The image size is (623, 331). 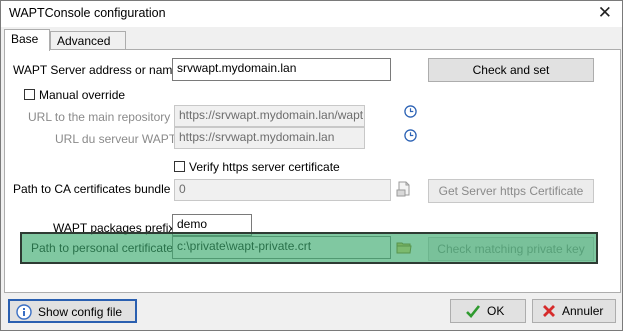 I want to click on ok-button: OK, so click(x=488, y=311).